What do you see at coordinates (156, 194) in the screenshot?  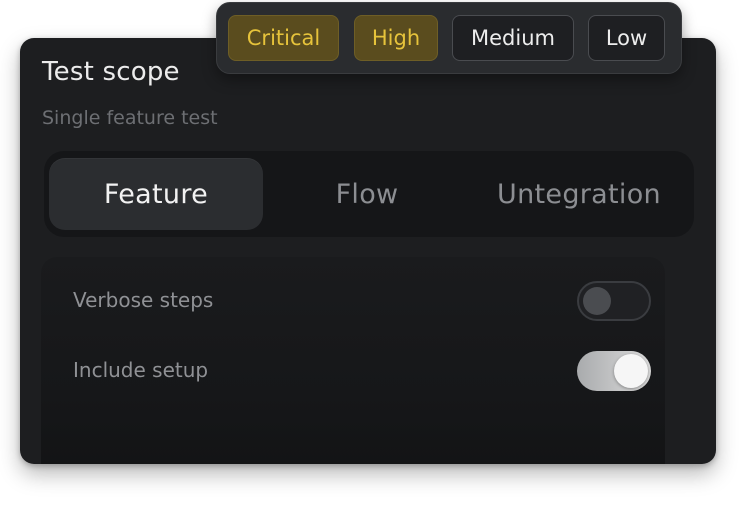 I see `tab-feature: Feature` at bounding box center [156, 194].